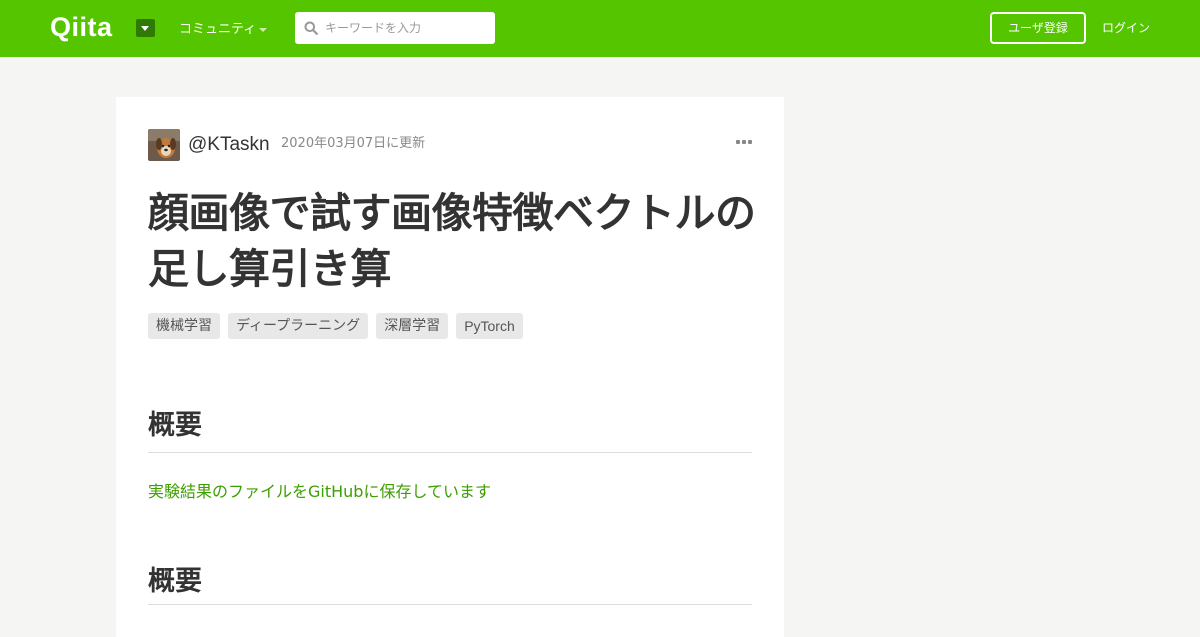 This screenshot has width=1200, height=637. I want to click on github-results-link: 実験結果のファイルをGitHubに保存しています, so click(319, 492).